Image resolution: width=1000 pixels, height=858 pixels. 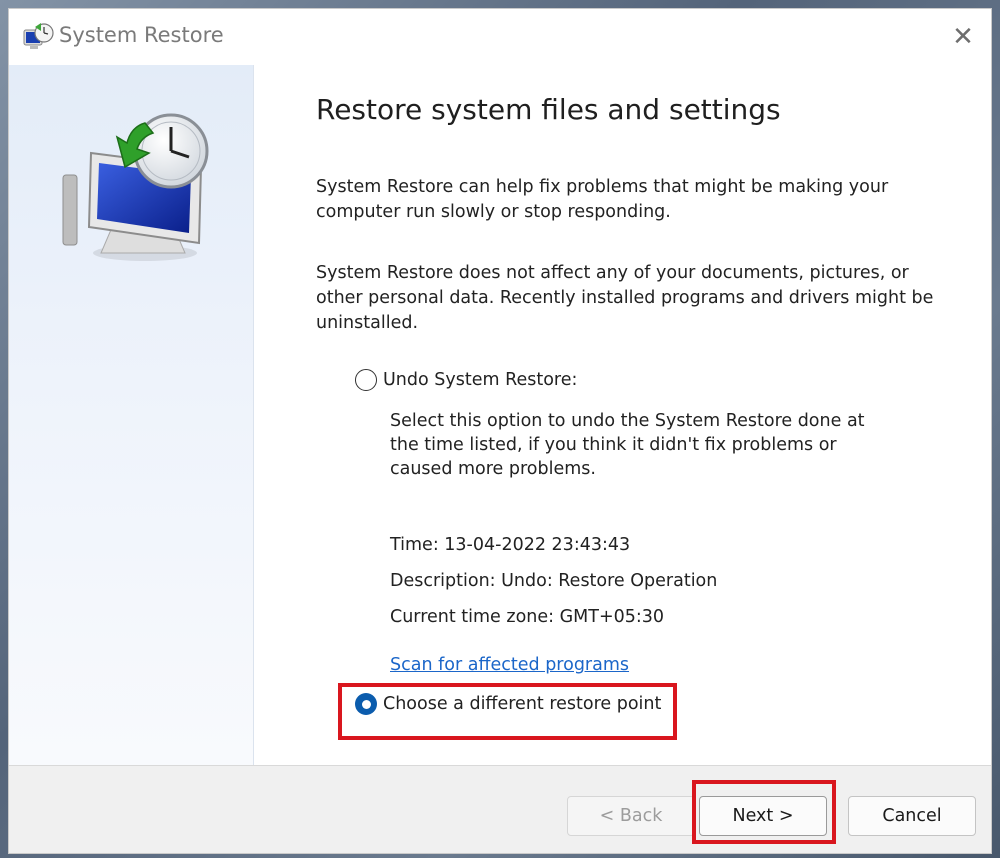 I want to click on close-icon: ✕, so click(x=963, y=37).